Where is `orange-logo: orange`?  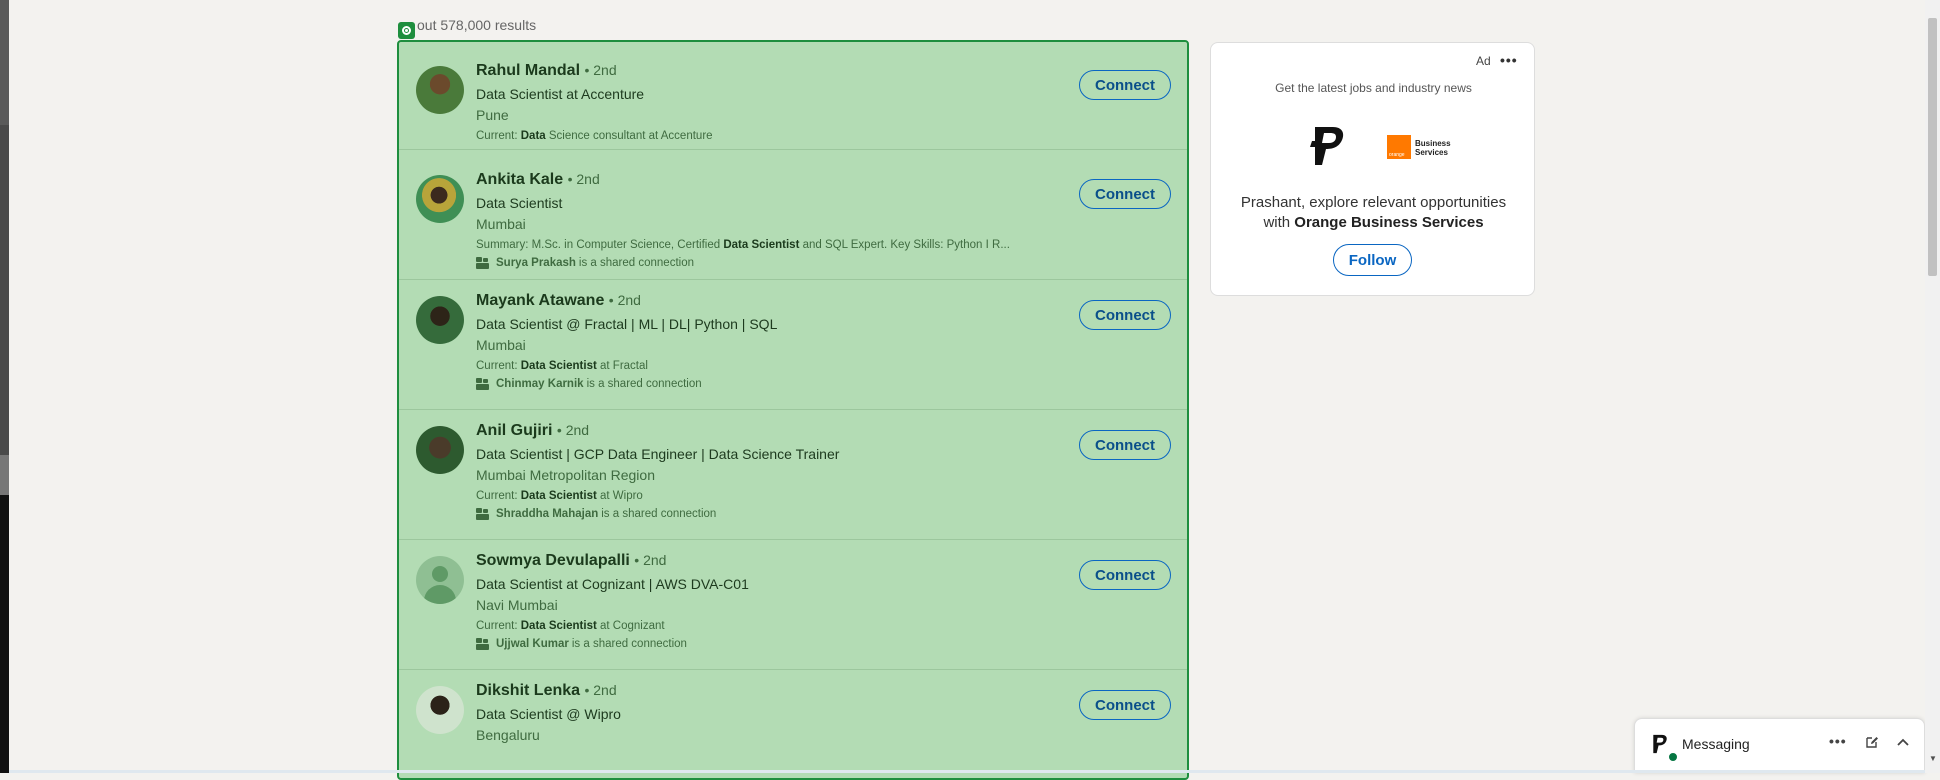 orange-logo: orange is located at coordinates (1399, 147).